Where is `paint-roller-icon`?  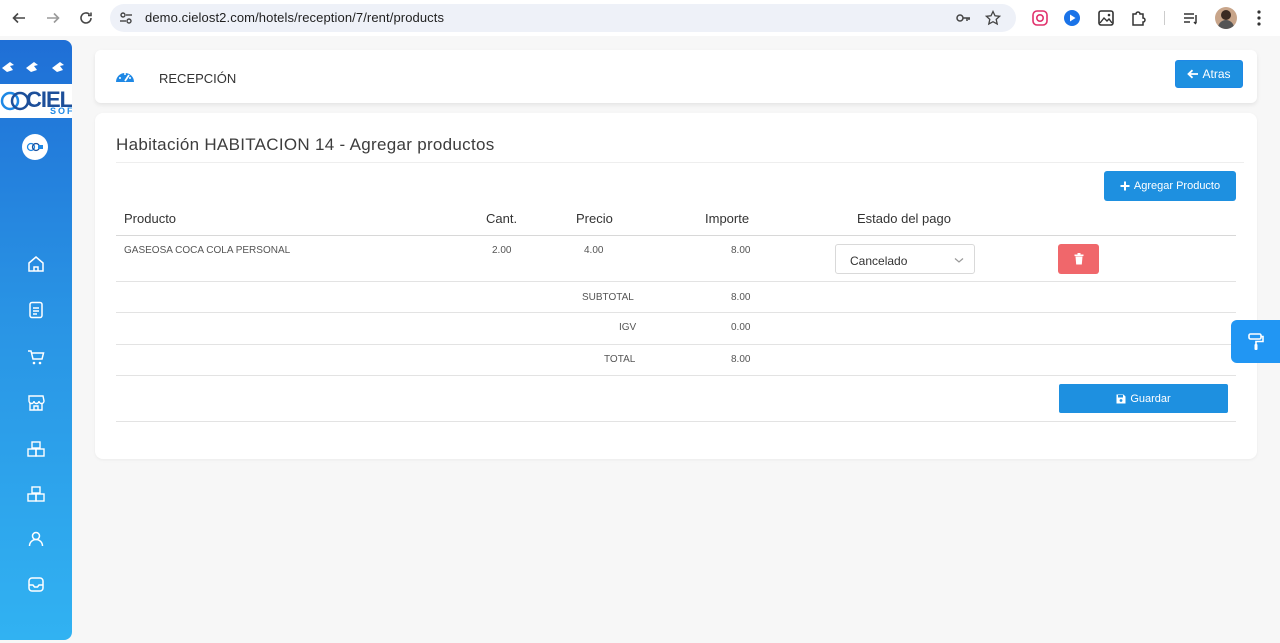
paint-roller-icon is located at coordinates (1255, 341).